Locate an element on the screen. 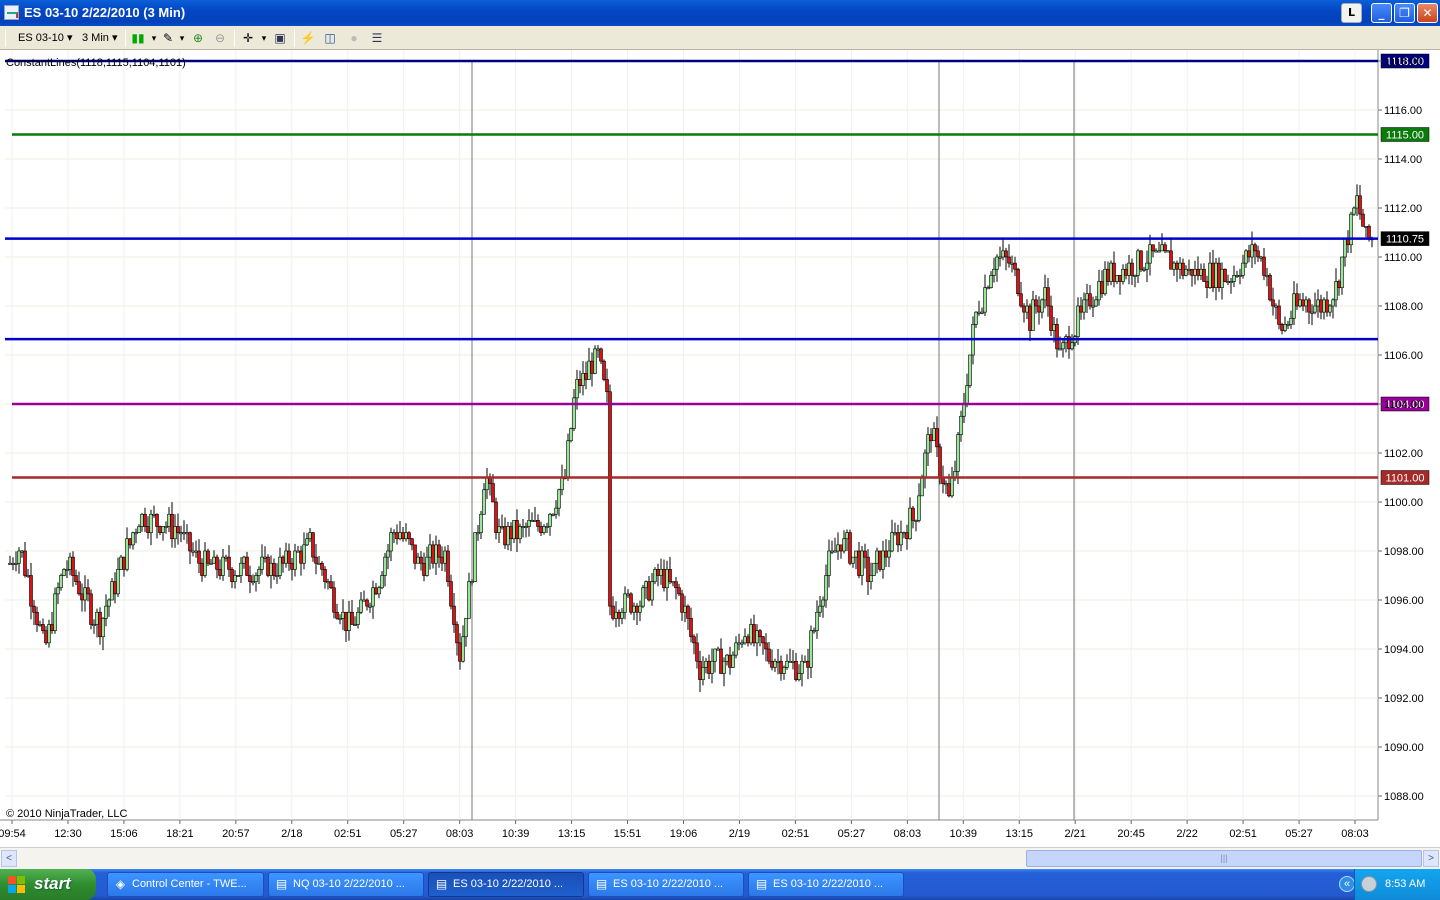 The image size is (1440, 900). maximize-button: ❐ is located at coordinates (1404, 13).